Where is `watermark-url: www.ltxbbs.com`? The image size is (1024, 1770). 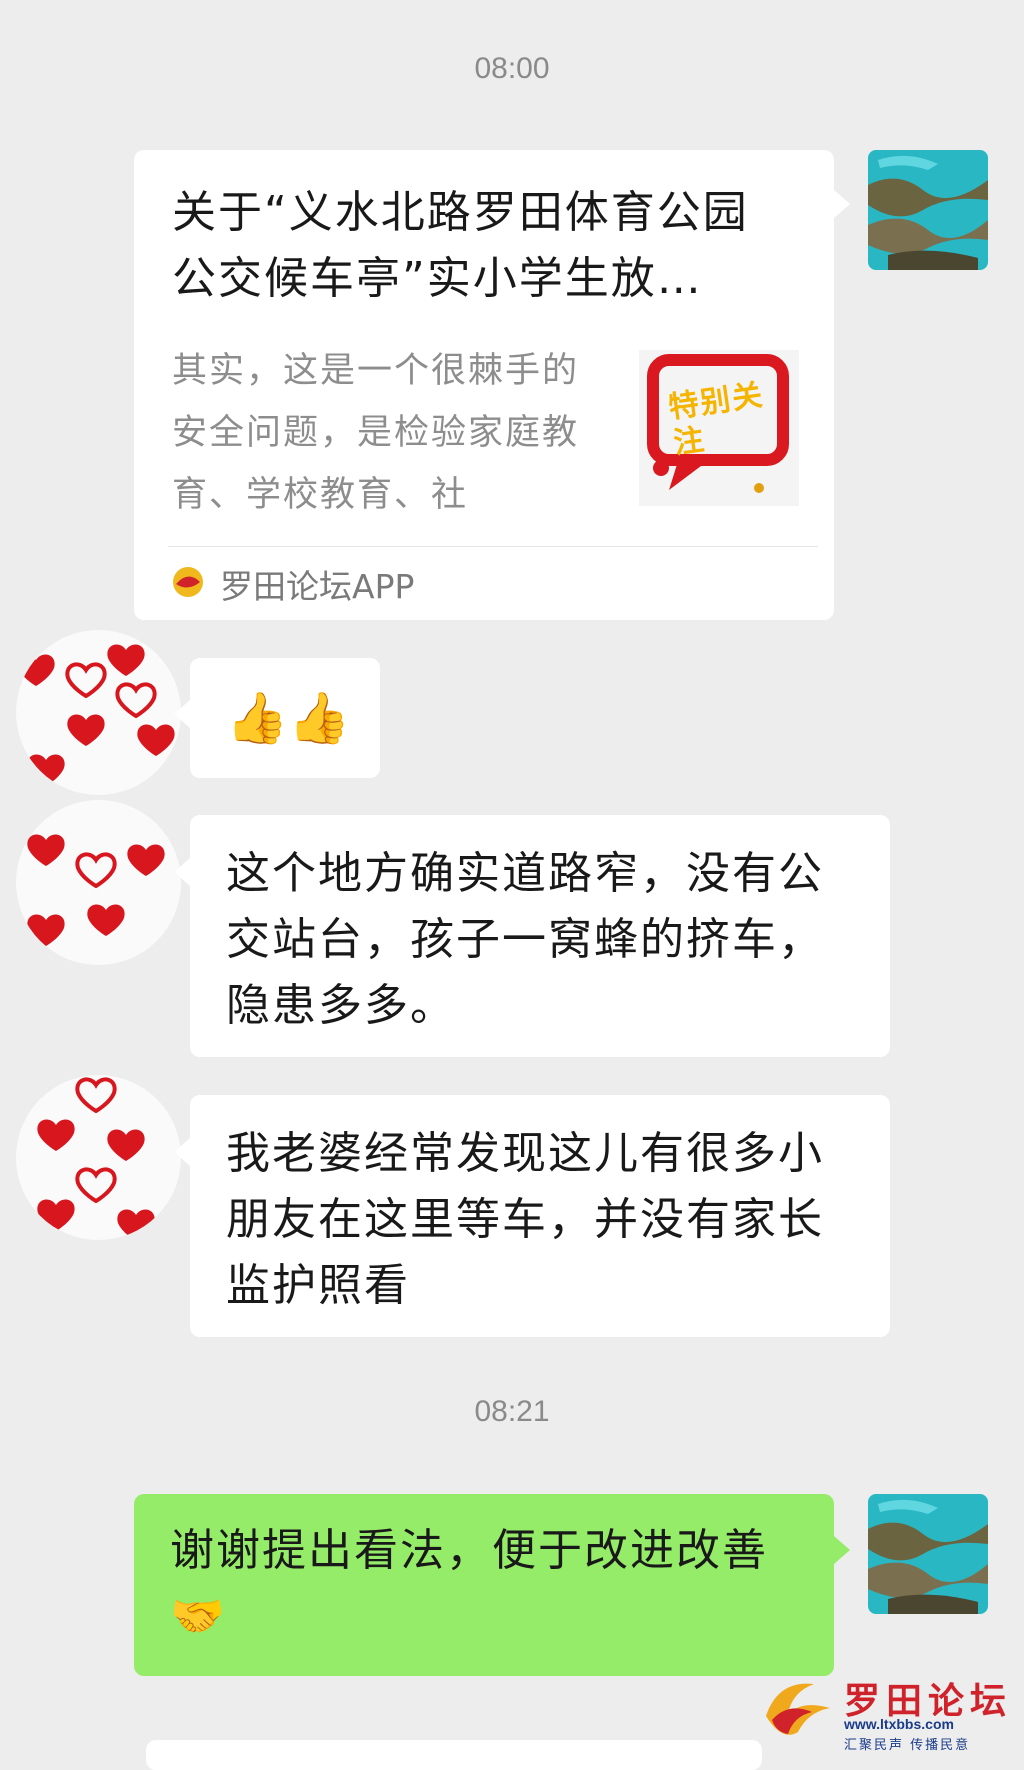
watermark-url: www.ltxbbs.com is located at coordinates (899, 1724).